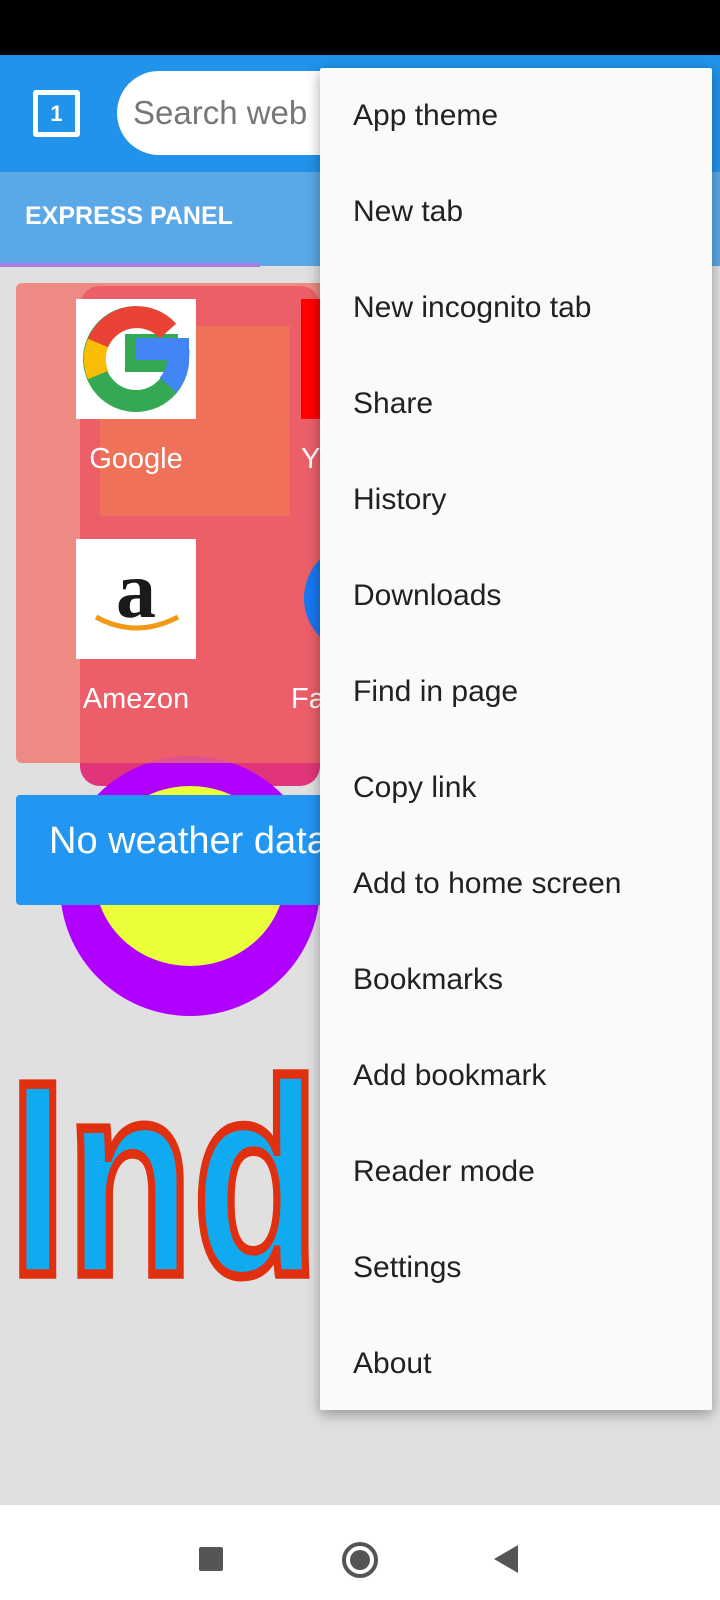 Image resolution: width=720 pixels, height=1600 pixels. I want to click on menu-item-history: History, so click(516, 500).